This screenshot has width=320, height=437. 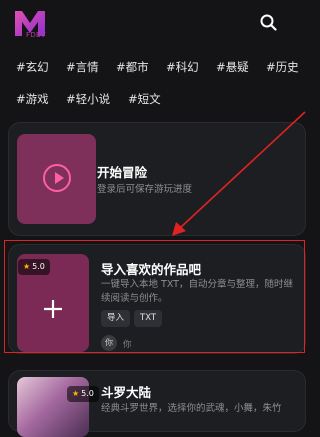 What do you see at coordinates (182, 67) in the screenshot?
I see `tag-kehuan: #科幻` at bounding box center [182, 67].